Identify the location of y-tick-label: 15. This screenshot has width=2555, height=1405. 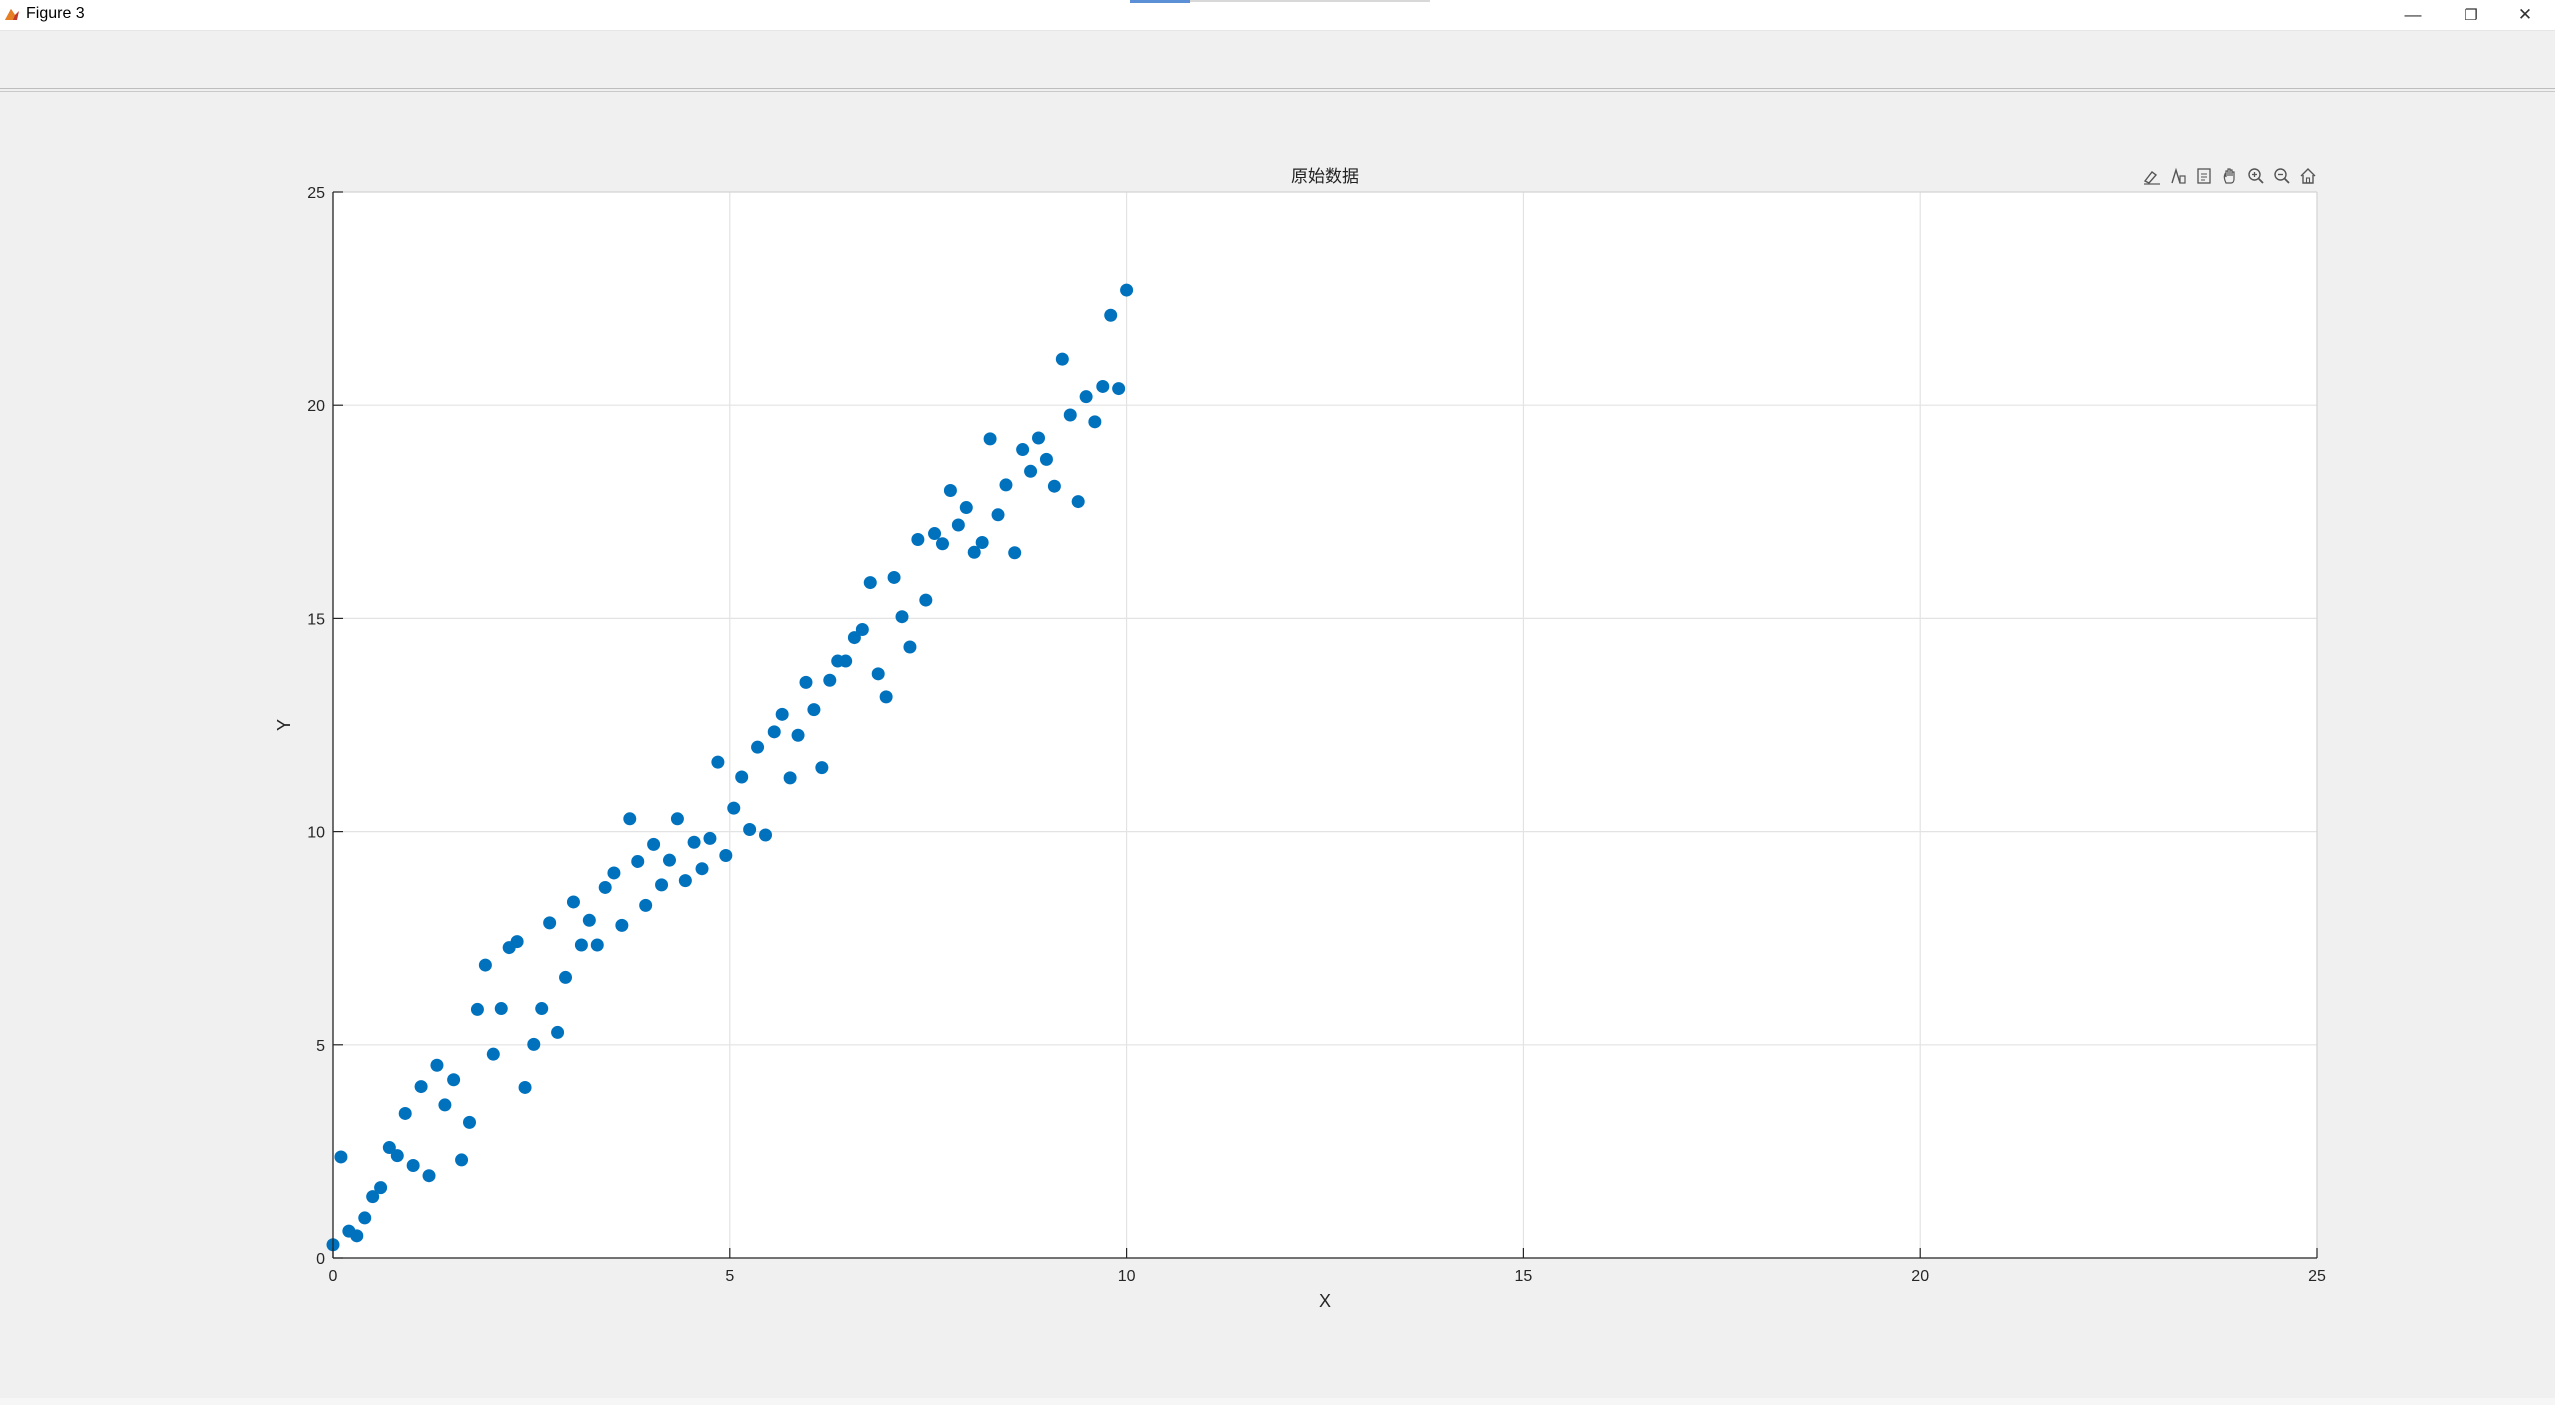
(316, 619).